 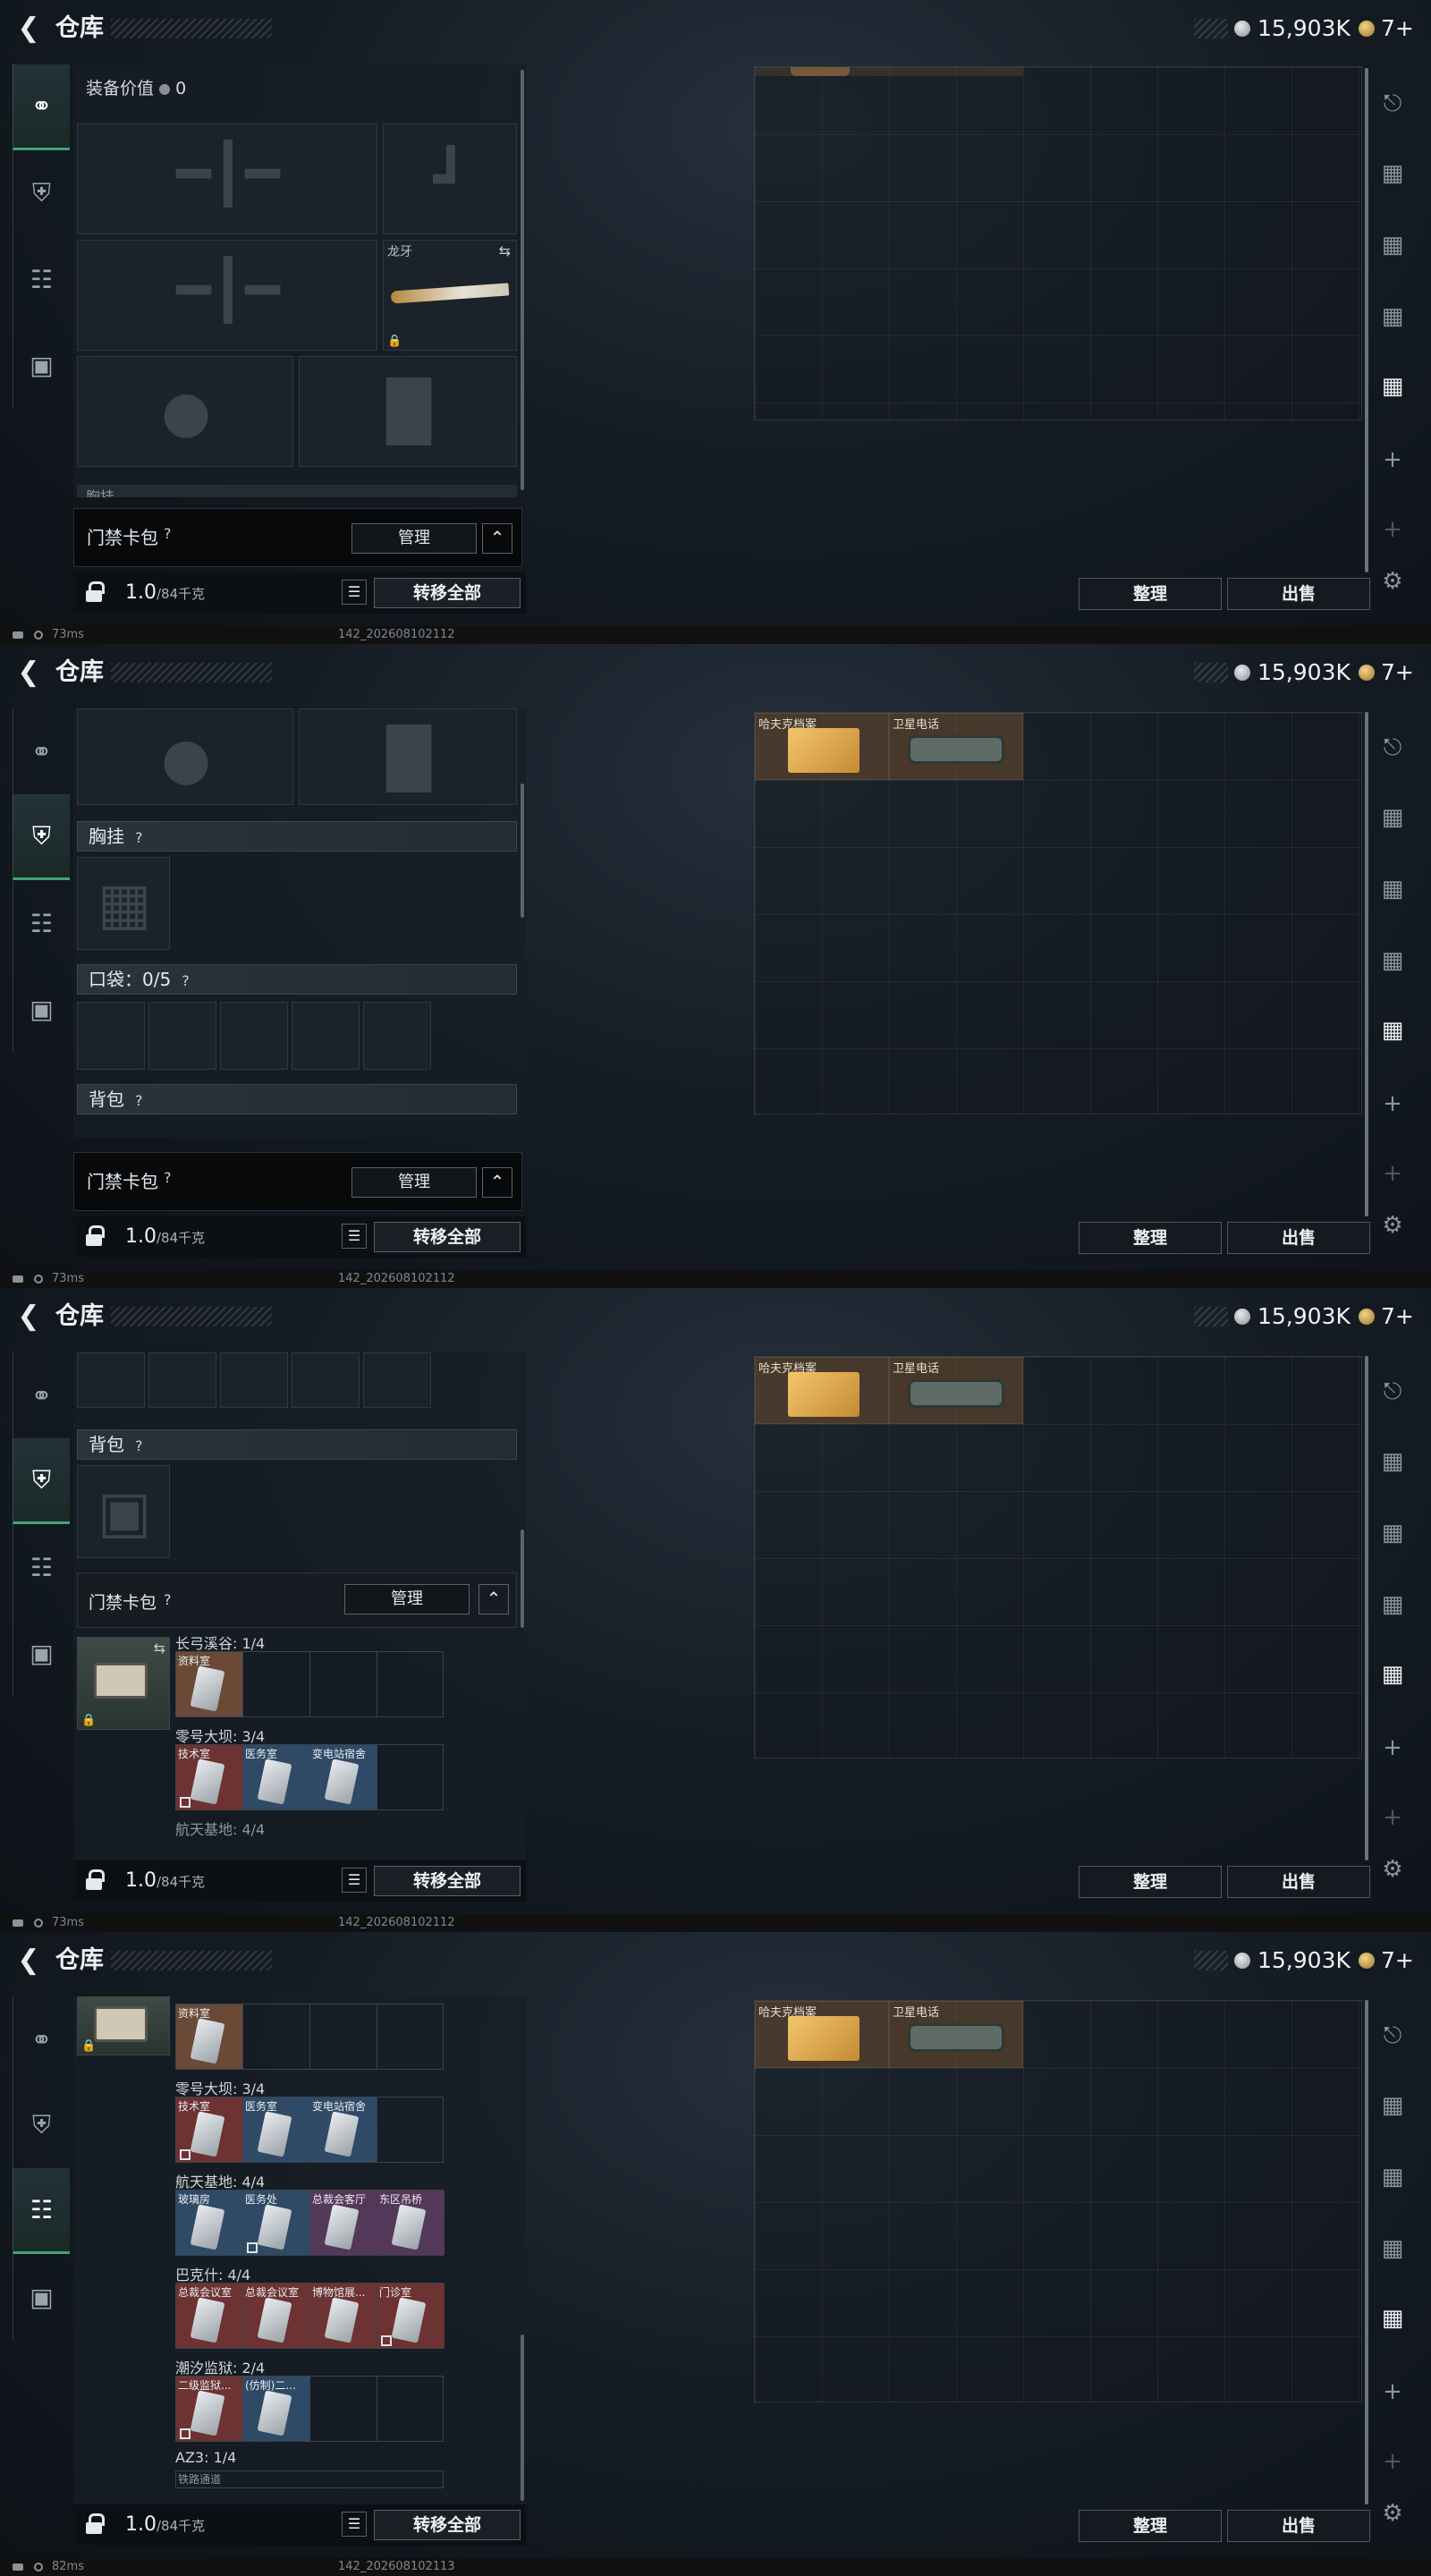 I want to click on keycard-slot: 玻璃房, so click(x=210, y=2222).